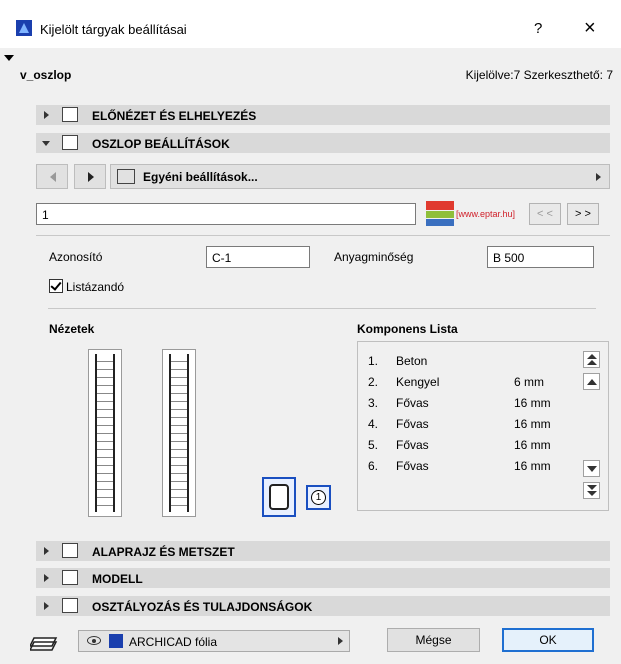  What do you see at coordinates (46, 75) in the screenshot?
I see `object-name: v_oszlop` at bounding box center [46, 75].